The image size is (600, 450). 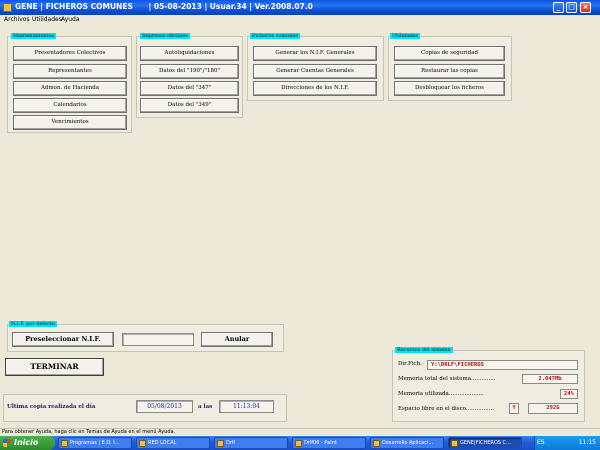 I want to click on task-label: Drlf06 - Paint, so click(x=320, y=443).